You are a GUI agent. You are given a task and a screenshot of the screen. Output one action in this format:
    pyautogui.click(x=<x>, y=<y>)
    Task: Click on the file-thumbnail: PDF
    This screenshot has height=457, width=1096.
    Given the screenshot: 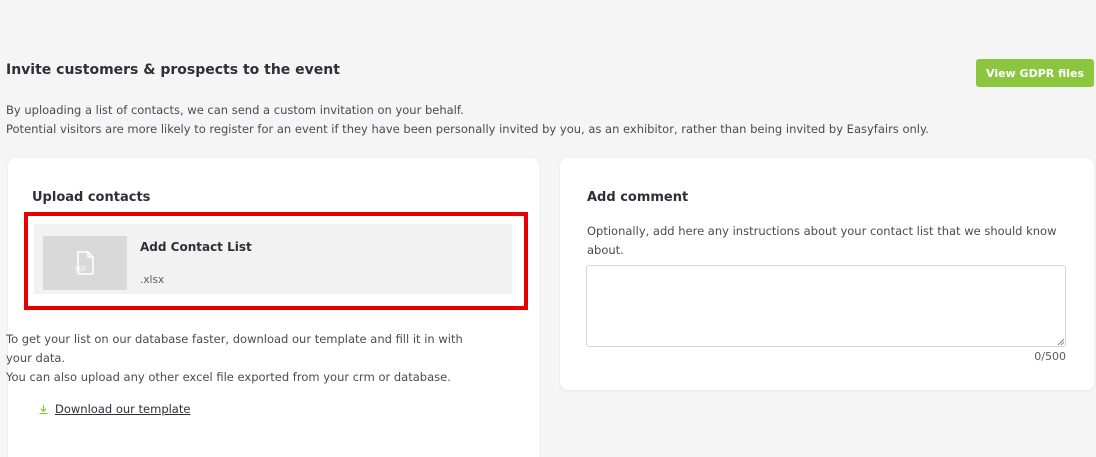 What is the action you would take?
    pyautogui.click(x=85, y=263)
    